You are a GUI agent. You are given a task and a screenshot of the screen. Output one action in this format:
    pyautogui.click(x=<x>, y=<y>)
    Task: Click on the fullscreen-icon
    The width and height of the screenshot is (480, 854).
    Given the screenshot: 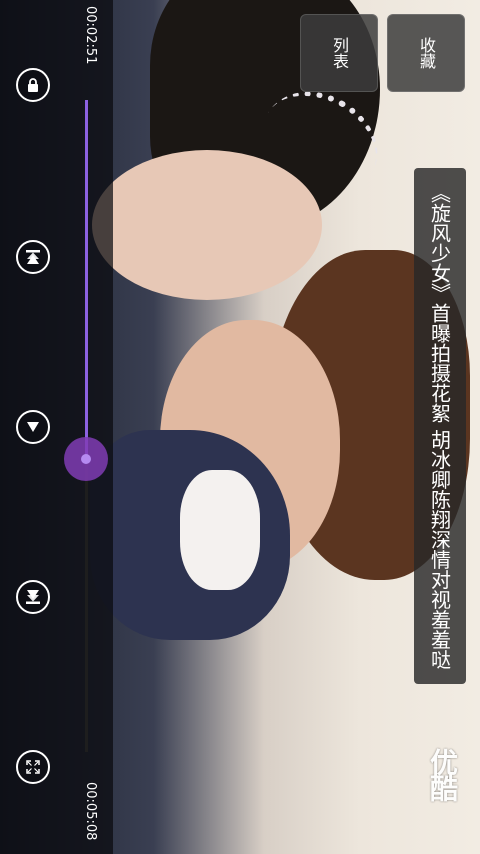 What is the action you would take?
    pyautogui.click(x=33, y=767)
    